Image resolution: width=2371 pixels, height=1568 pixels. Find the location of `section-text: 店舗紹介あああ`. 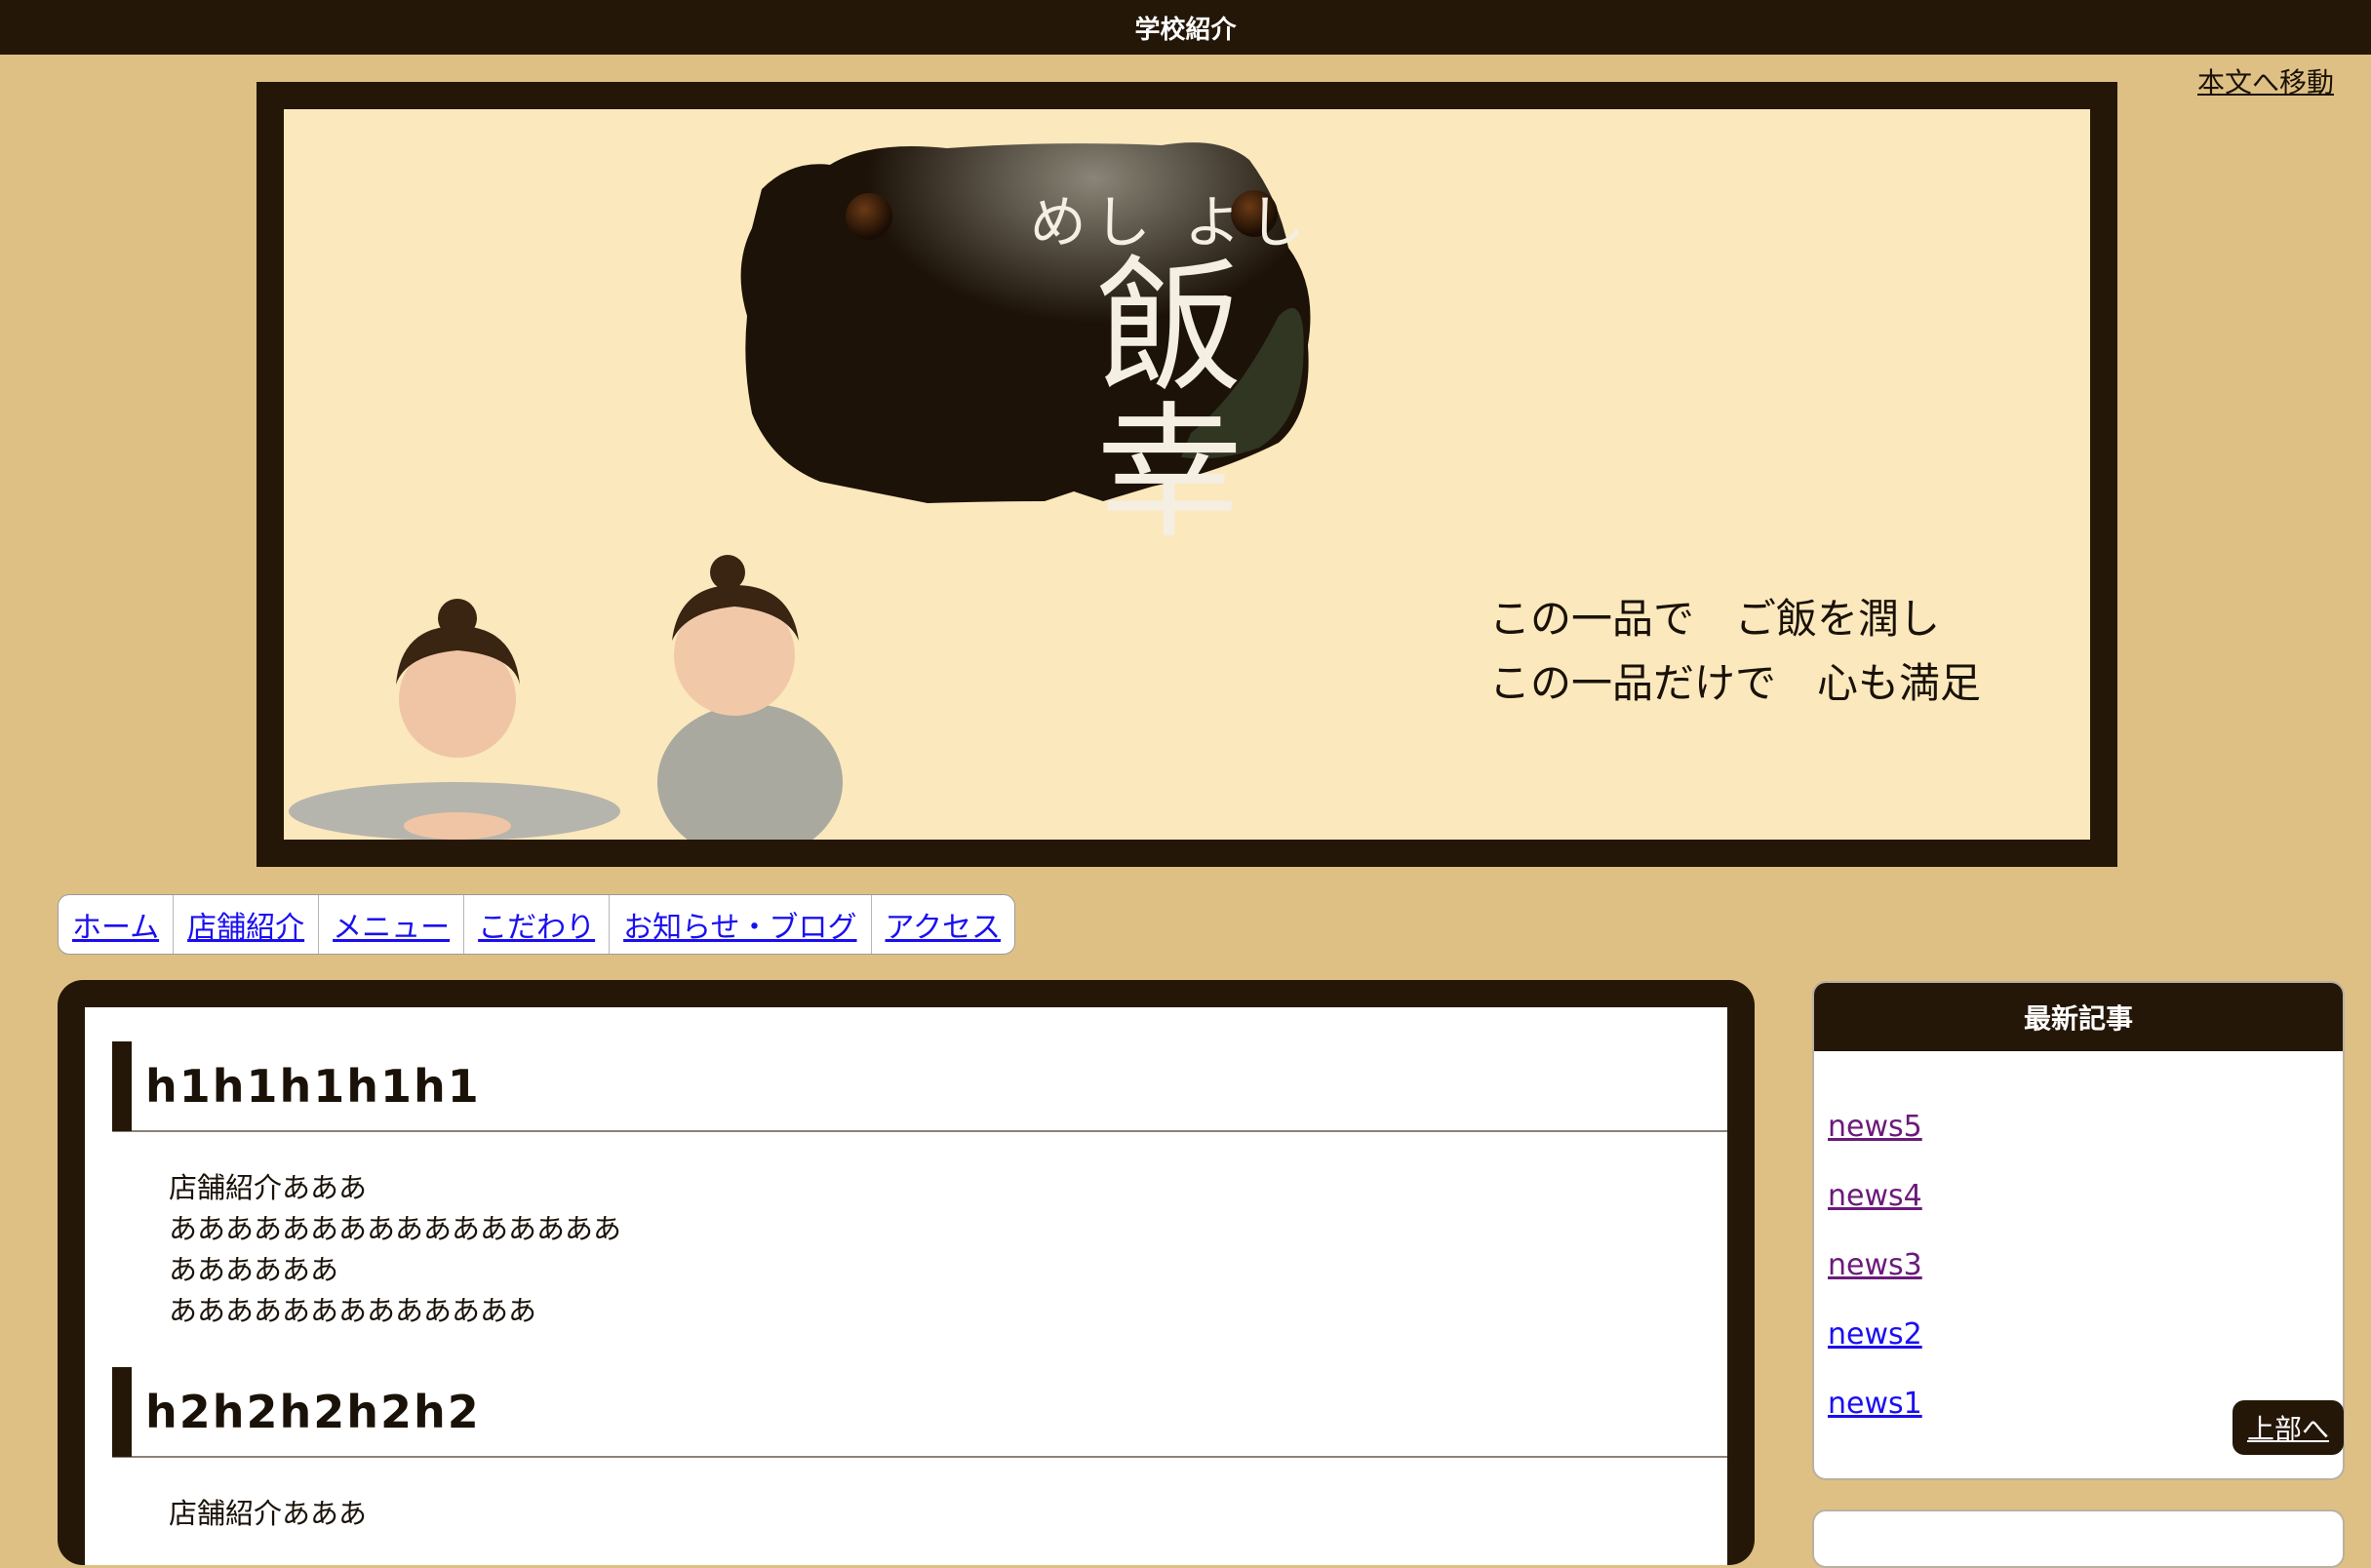

section-text: 店舗紹介あああ is located at coordinates (948, 1513).